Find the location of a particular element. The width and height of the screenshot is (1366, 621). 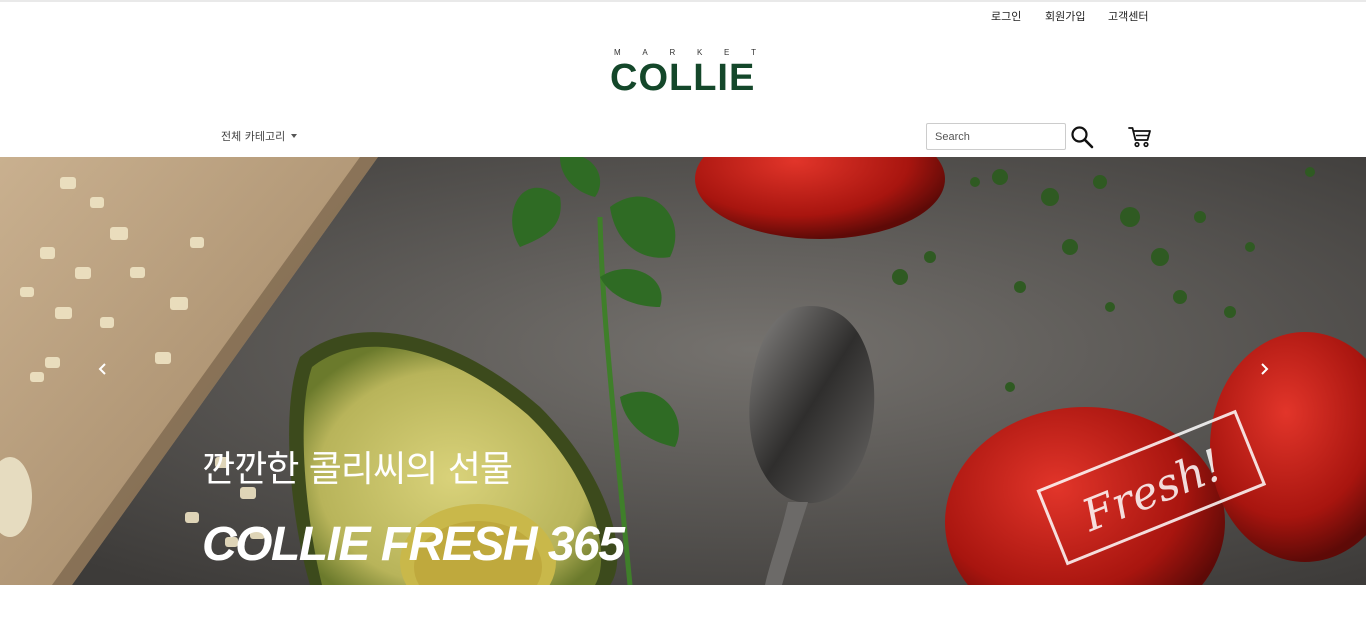

logo-tagline: M A R K E T is located at coordinates (685, 52).